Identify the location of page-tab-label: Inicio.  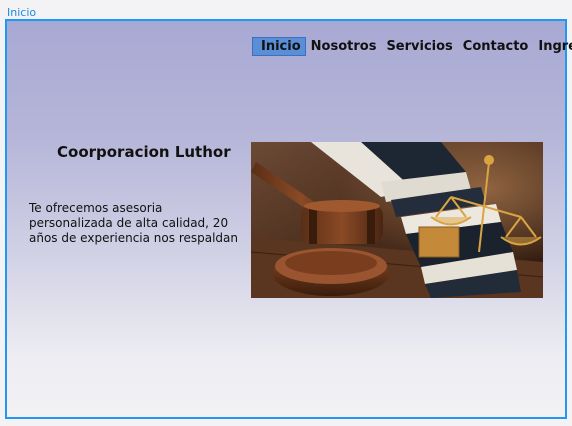
(22, 12).